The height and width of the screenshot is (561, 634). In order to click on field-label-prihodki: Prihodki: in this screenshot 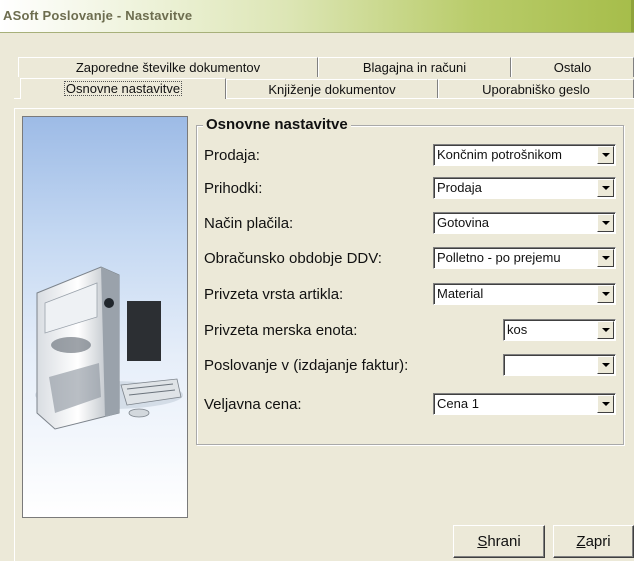, I will do `click(233, 188)`.